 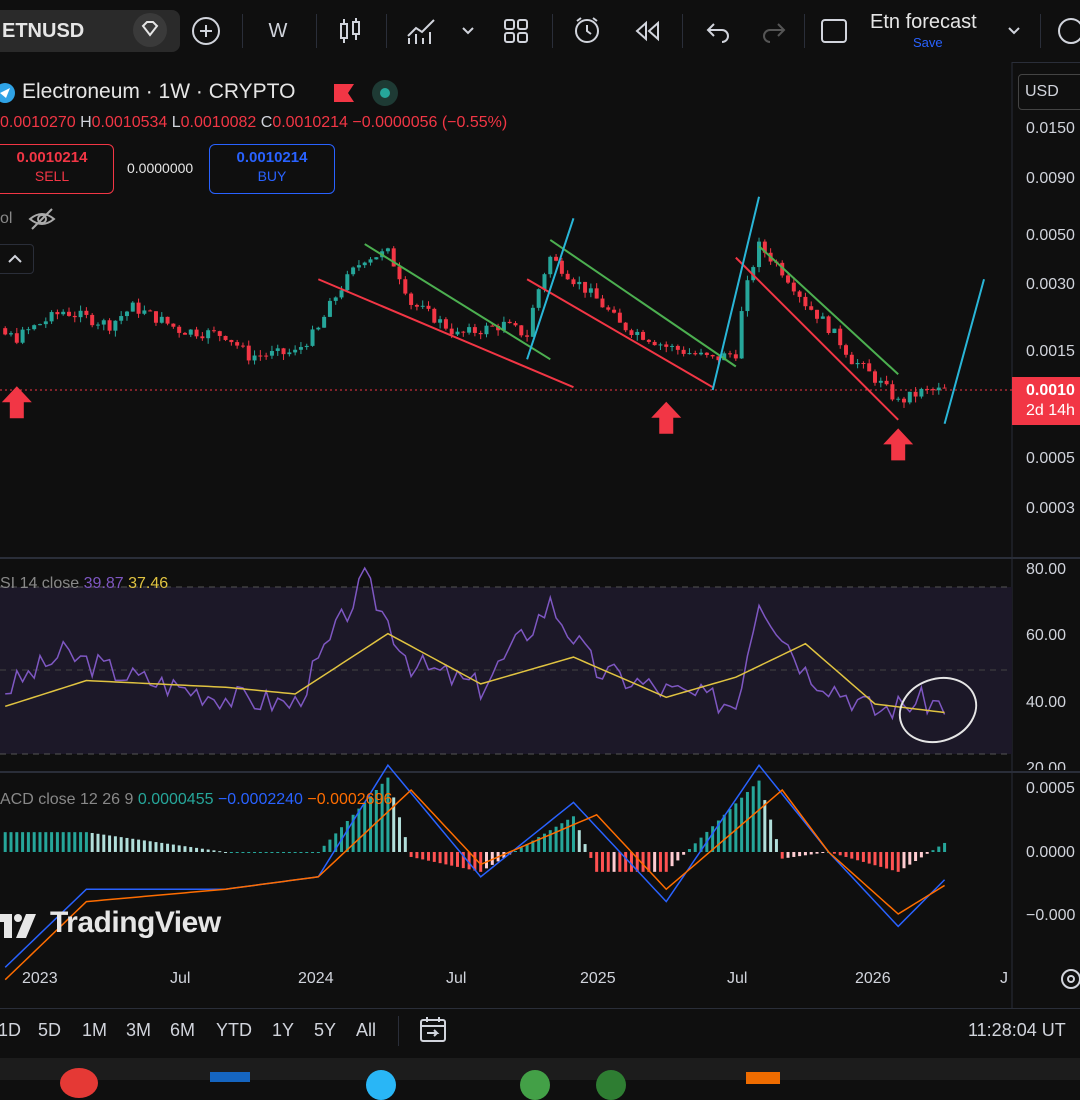 What do you see at coordinates (17, 259) in the screenshot?
I see `collapse-legend-button` at bounding box center [17, 259].